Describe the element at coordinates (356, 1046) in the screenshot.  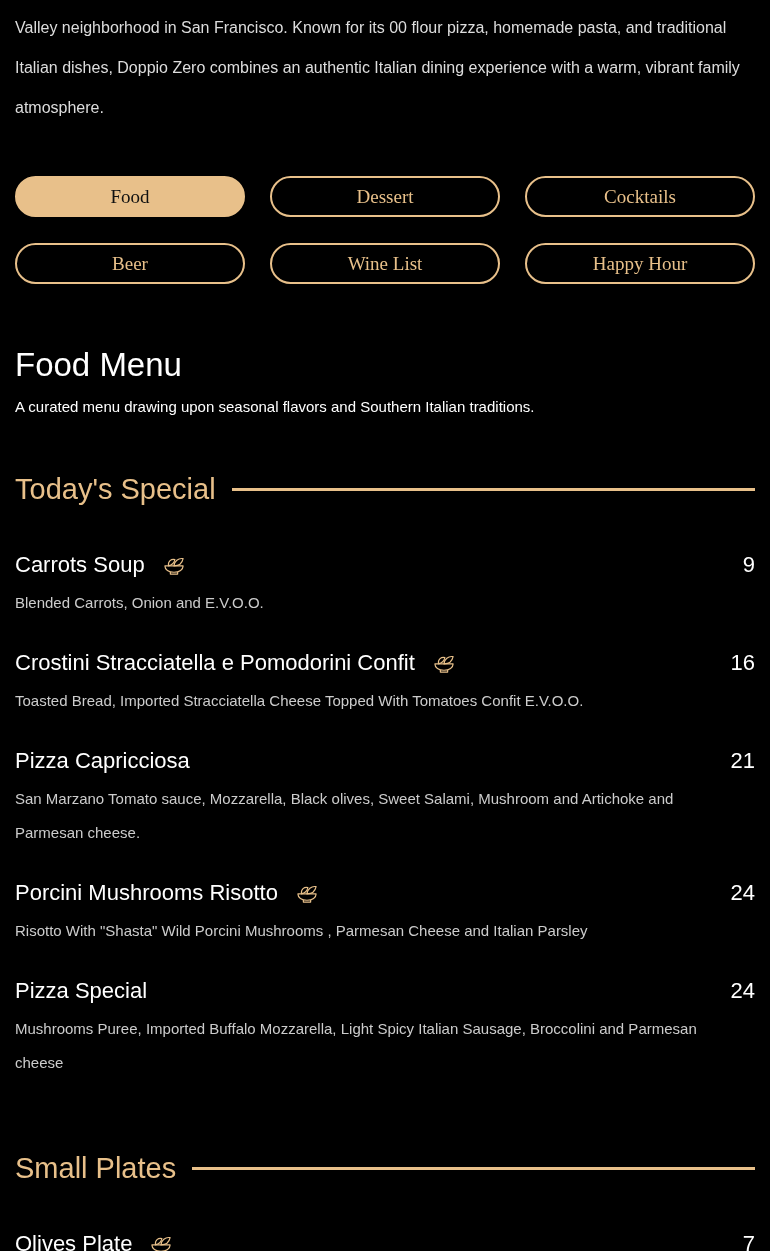
I see `dish-description: Mushrooms Puree, Imported Buffalo Mozzarella, Light Spicy Italian Sausage, Broccolini and Parmesan cheese` at that location.